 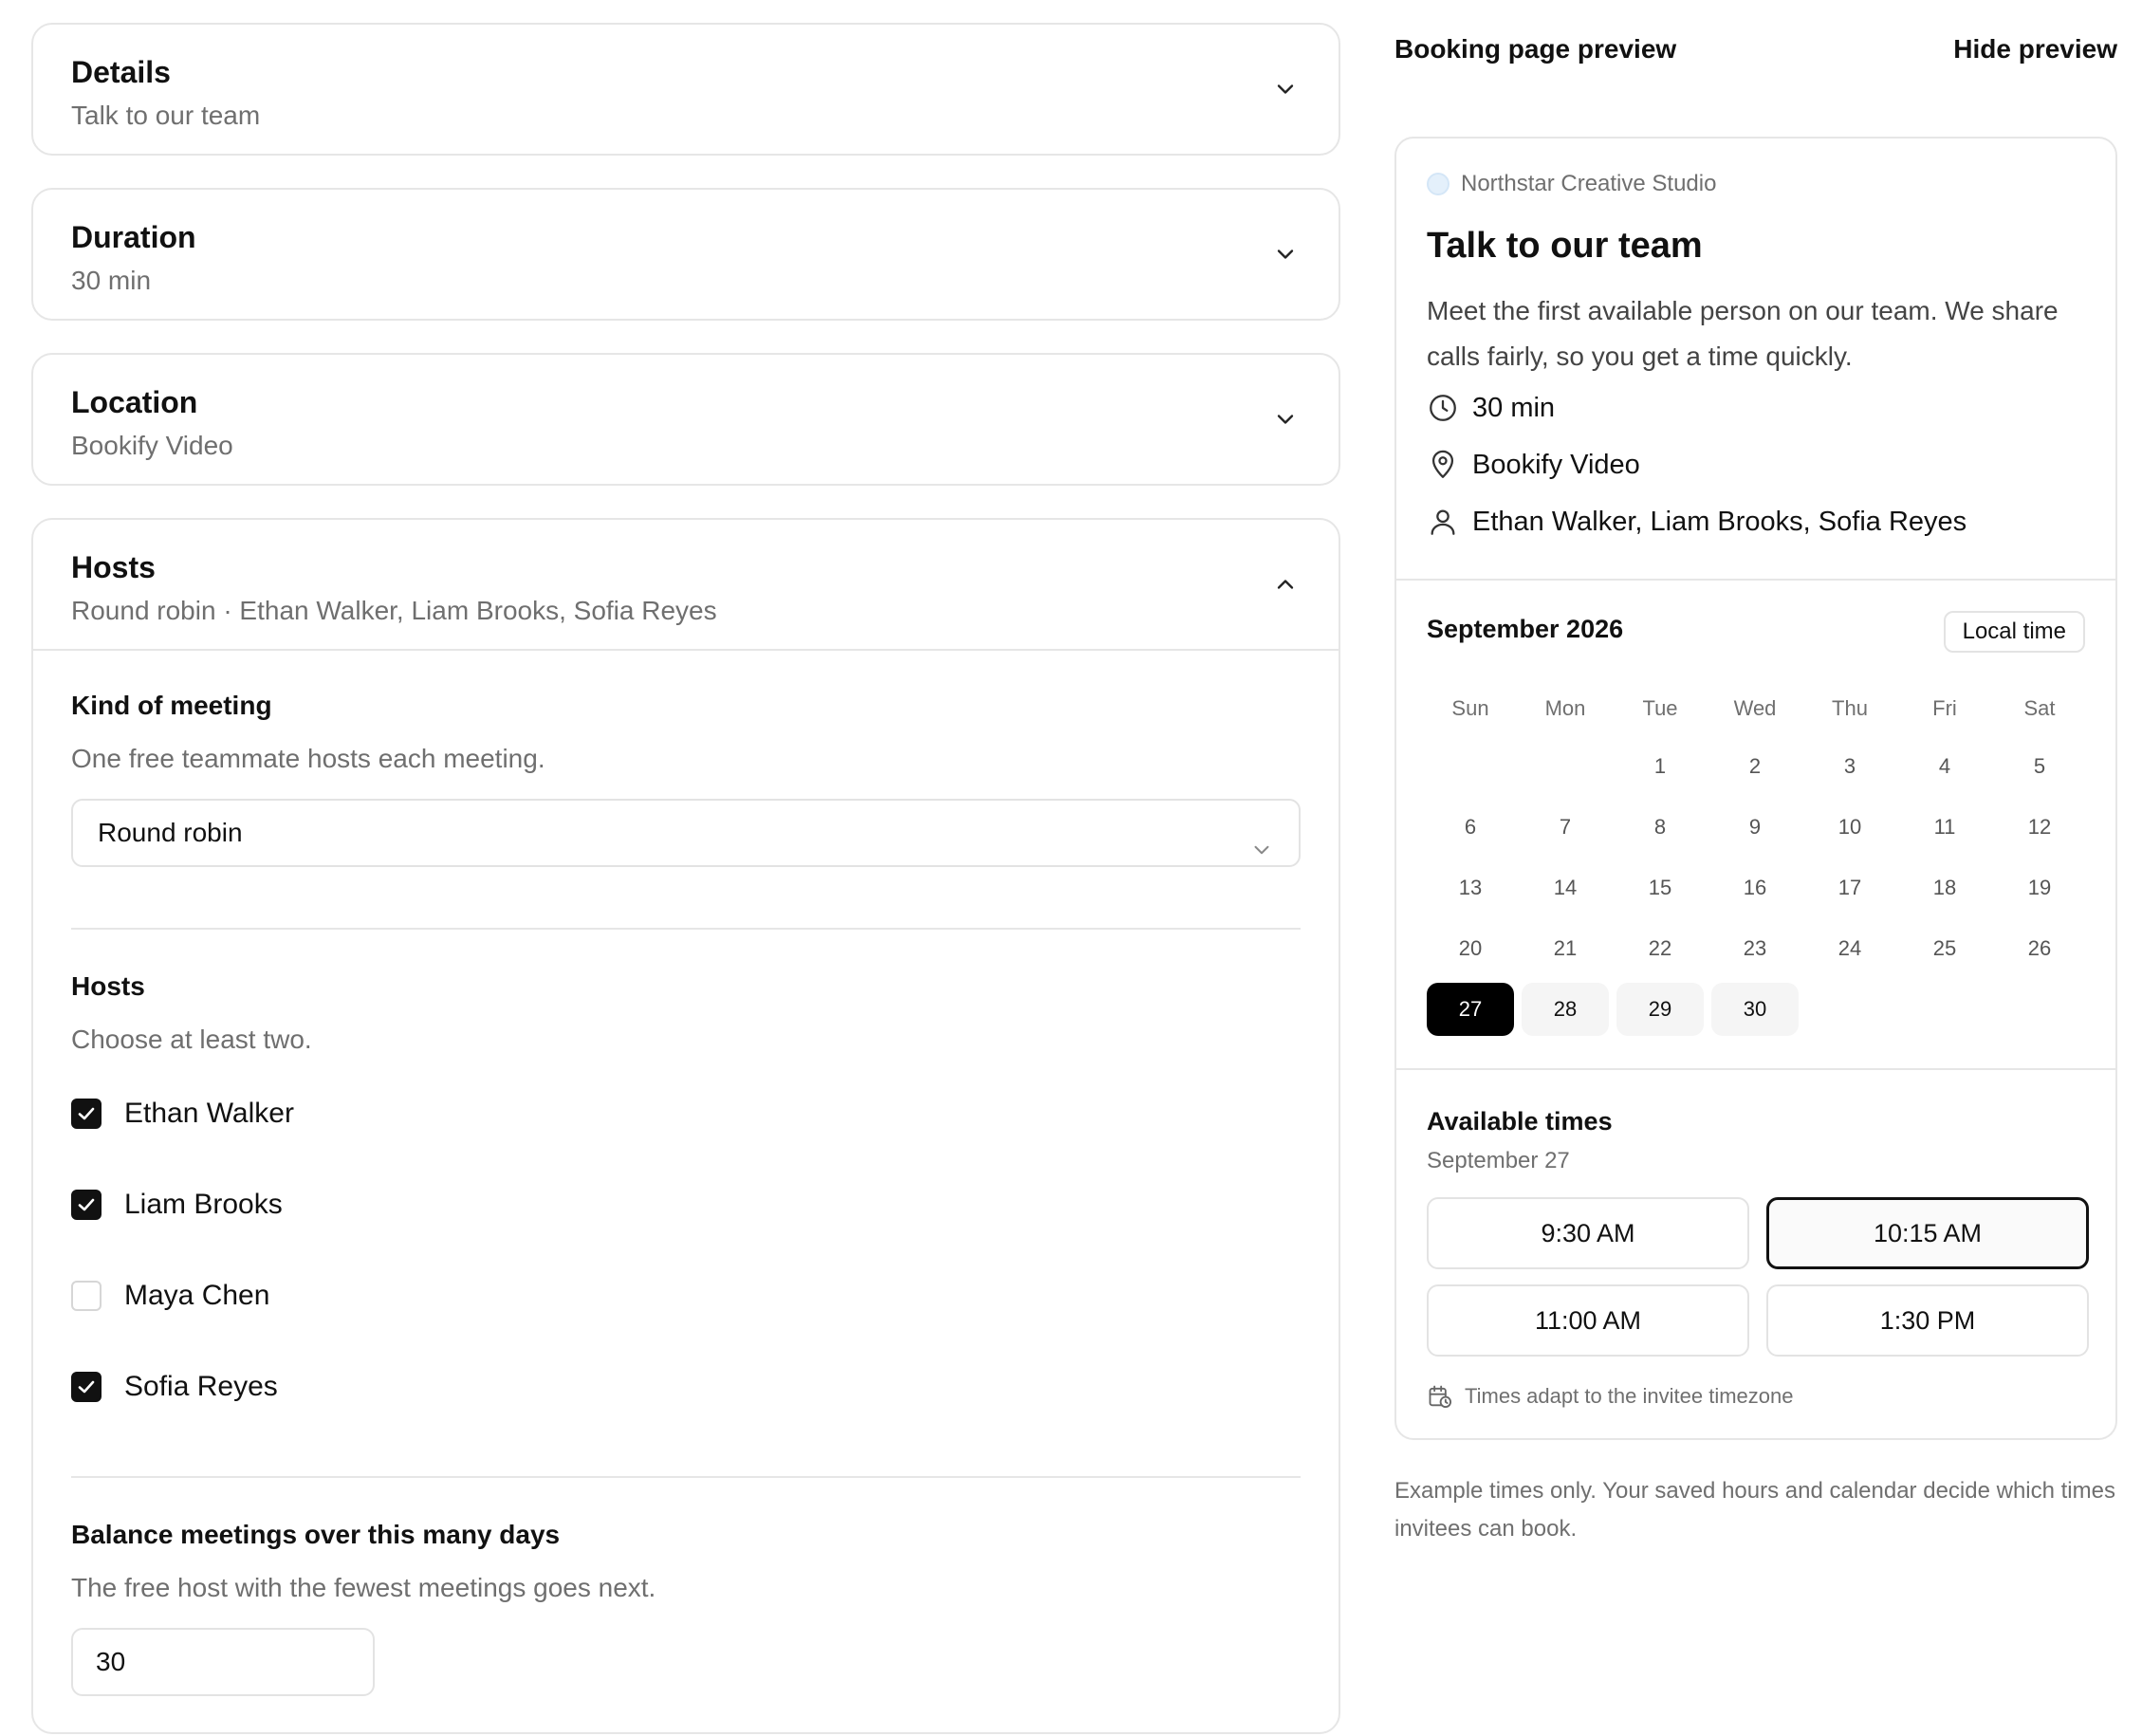 I want to click on duration-header: Duration 30 min, so click(x=686, y=254).